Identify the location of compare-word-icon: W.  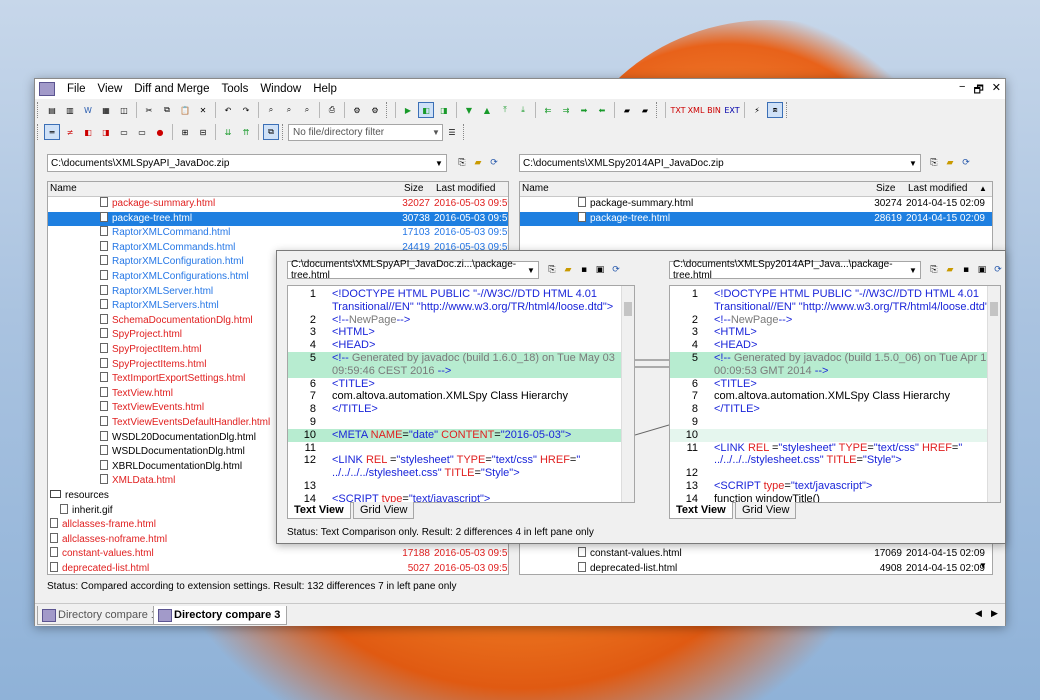
(88, 110).